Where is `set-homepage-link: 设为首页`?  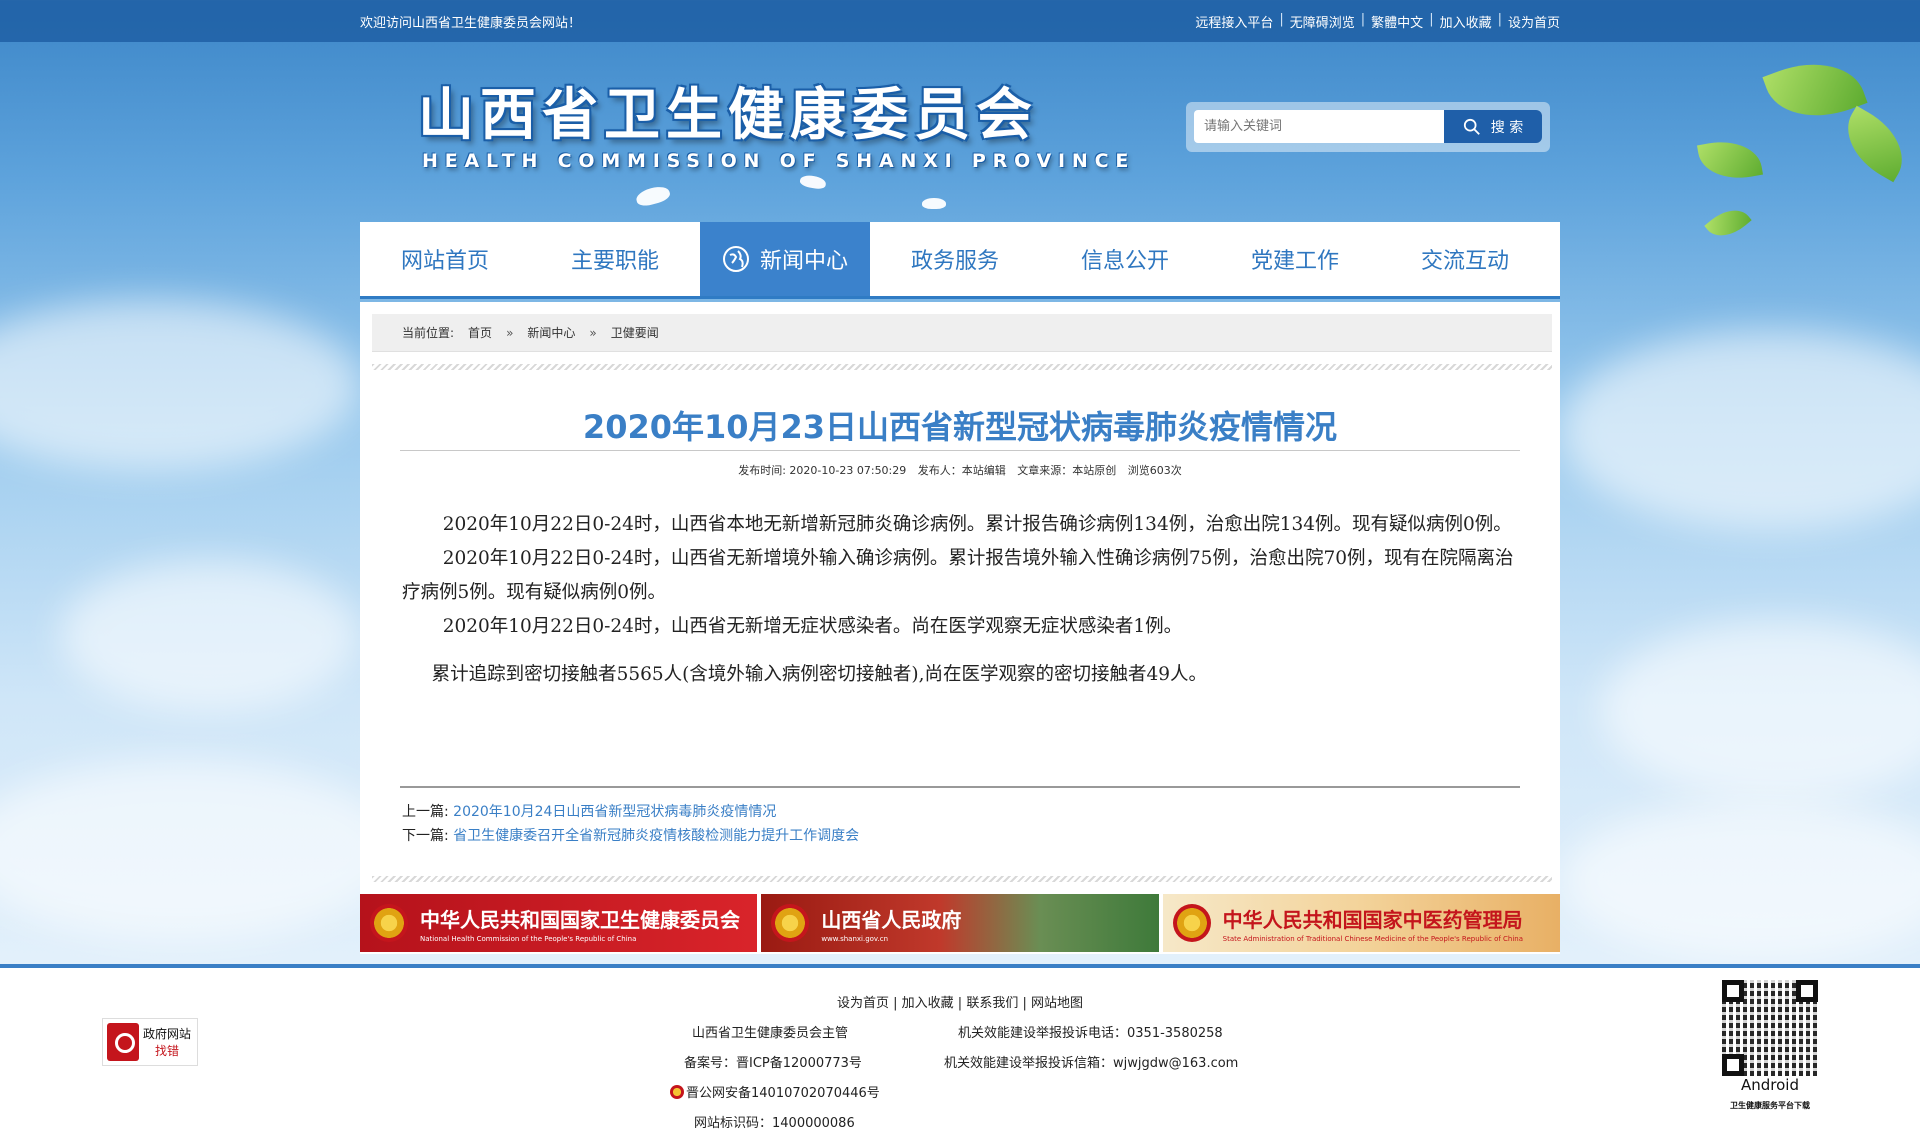 set-homepage-link: 设为首页 is located at coordinates (1534, 21).